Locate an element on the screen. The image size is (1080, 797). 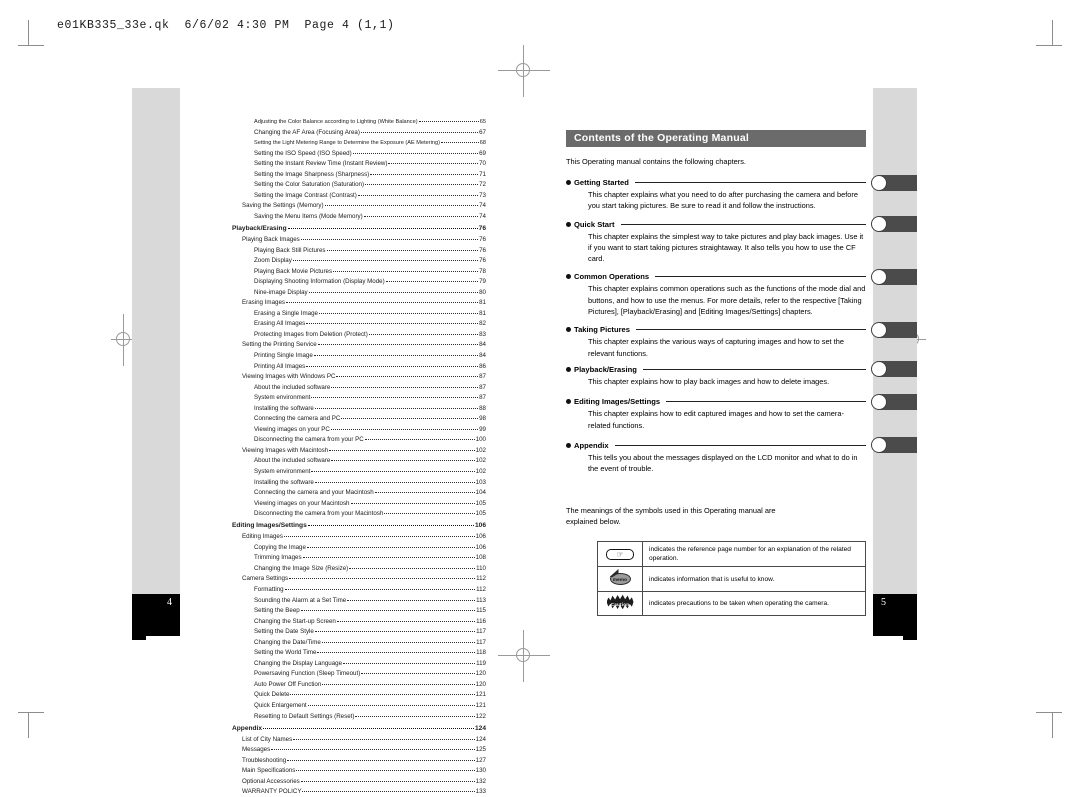
chapter-label: Getting Started is located at coordinates (601, 182).